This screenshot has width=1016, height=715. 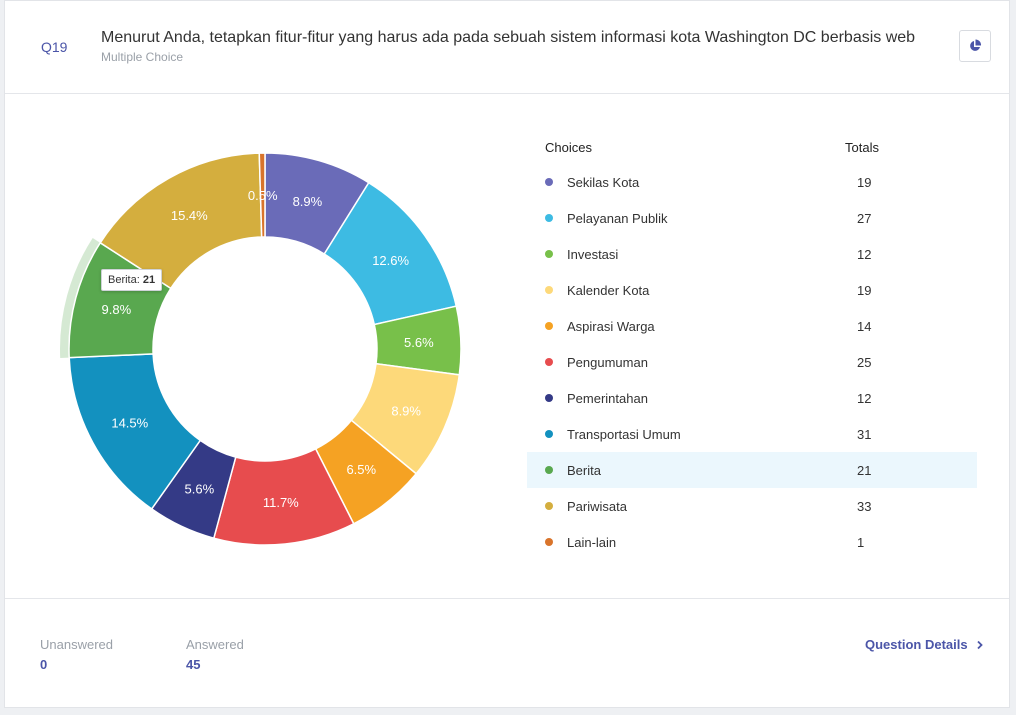 I want to click on tooltip-value: 21, so click(x=149, y=280).